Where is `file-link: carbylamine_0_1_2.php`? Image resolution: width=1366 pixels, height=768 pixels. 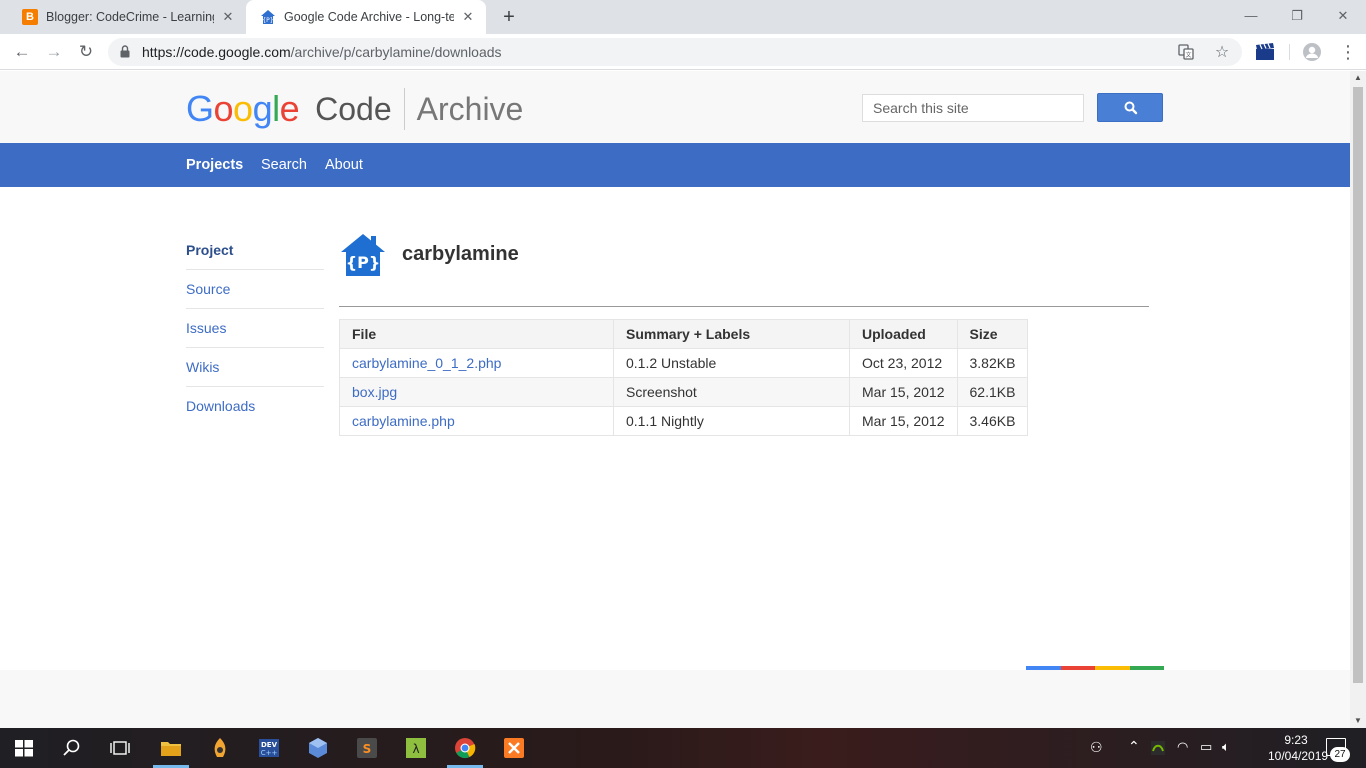 file-link: carbylamine_0_1_2.php is located at coordinates (426, 363).